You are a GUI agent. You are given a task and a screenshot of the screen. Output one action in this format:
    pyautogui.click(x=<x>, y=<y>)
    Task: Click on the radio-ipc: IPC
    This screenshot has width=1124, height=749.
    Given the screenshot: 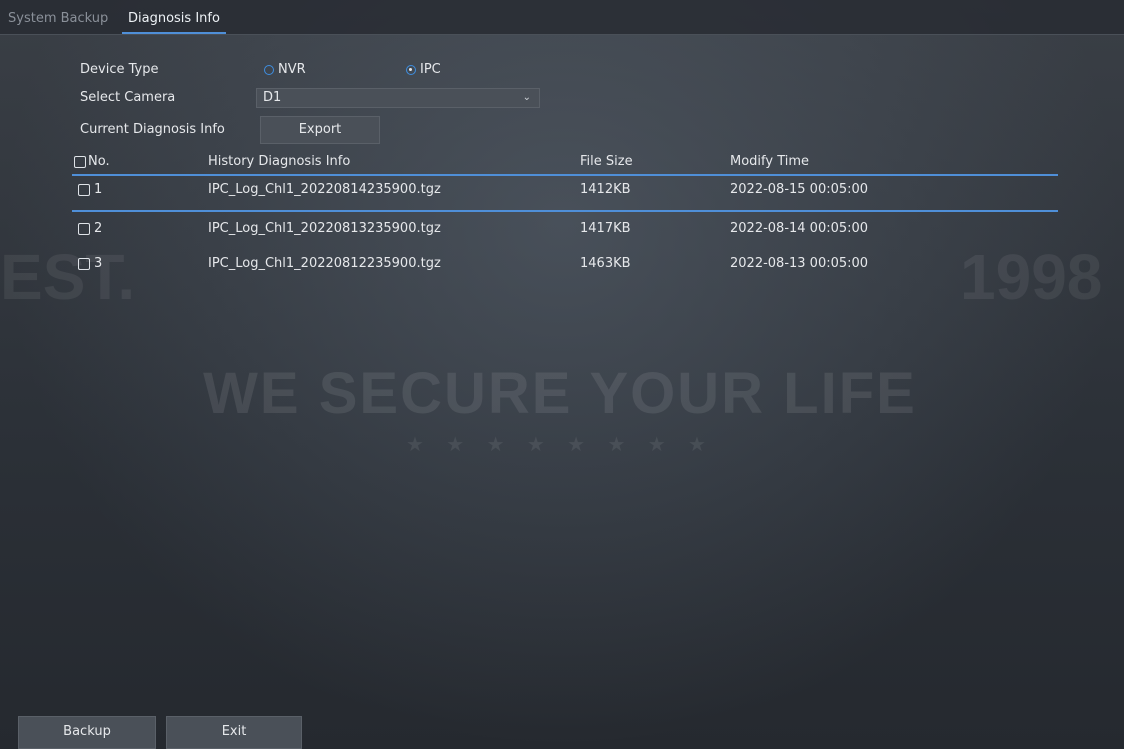 What is the action you would take?
    pyautogui.click(x=423, y=69)
    